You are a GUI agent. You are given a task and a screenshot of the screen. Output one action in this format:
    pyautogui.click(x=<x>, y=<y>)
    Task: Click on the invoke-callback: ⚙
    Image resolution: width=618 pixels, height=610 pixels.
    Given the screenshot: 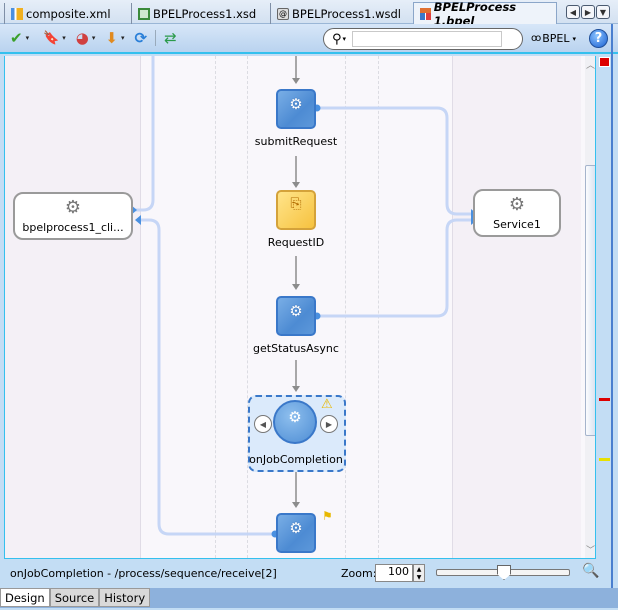 What is the action you would take?
    pyautogui.click(x=296, y=533)
    